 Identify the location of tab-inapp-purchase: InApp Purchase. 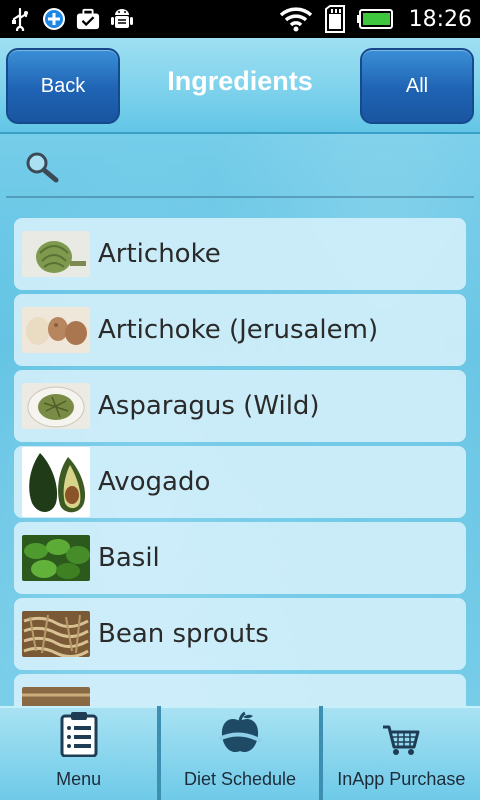
(401, 753).